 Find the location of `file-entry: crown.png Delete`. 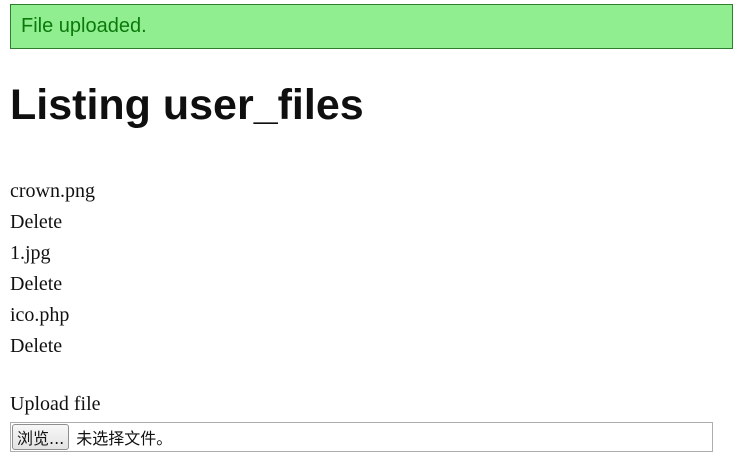

file-entry: crown.png Delete is located at coordinates (52, 209).